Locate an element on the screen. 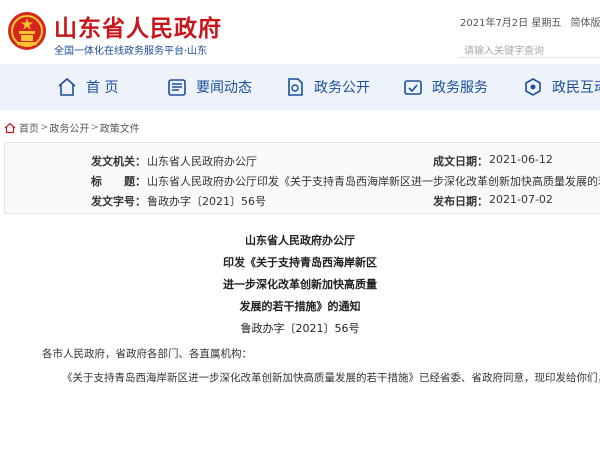 This screenshot has height=450, width=600. issuer-value: 山东省人民政府办公厅 is located at coordinates (202, 161).